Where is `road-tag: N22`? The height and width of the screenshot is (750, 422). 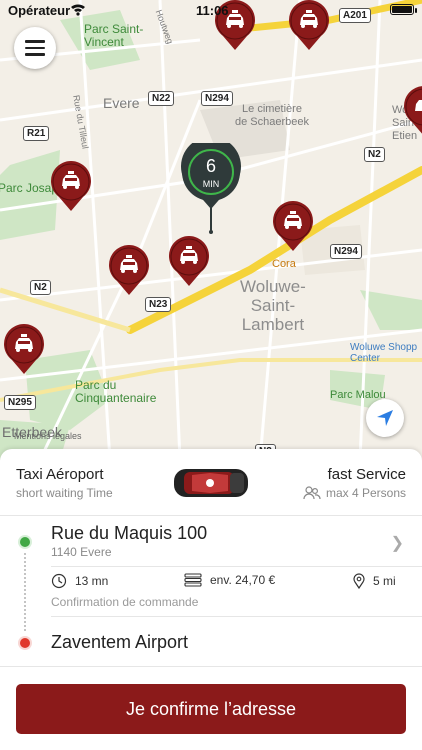
road-tag: N22 is located at coordinates (161, 98).